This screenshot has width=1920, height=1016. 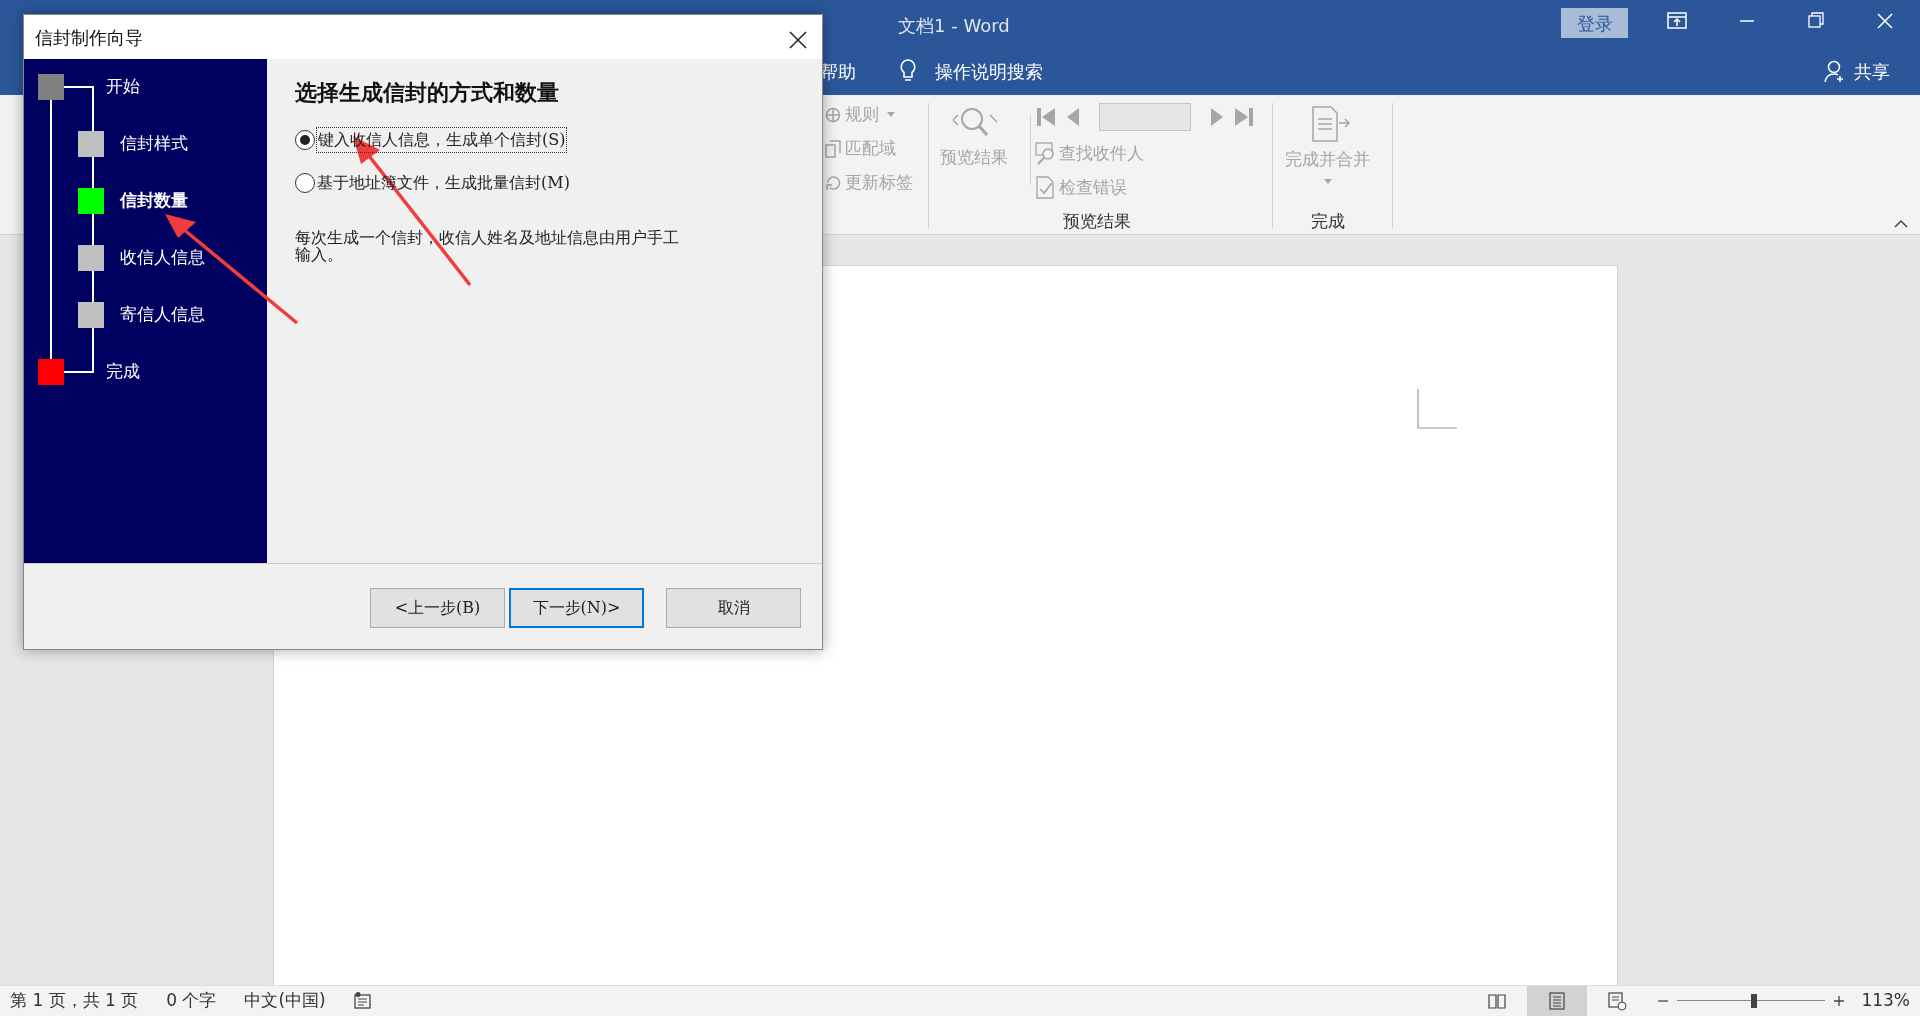 I want to click on page-icon, so click(x=1557, y=1001).